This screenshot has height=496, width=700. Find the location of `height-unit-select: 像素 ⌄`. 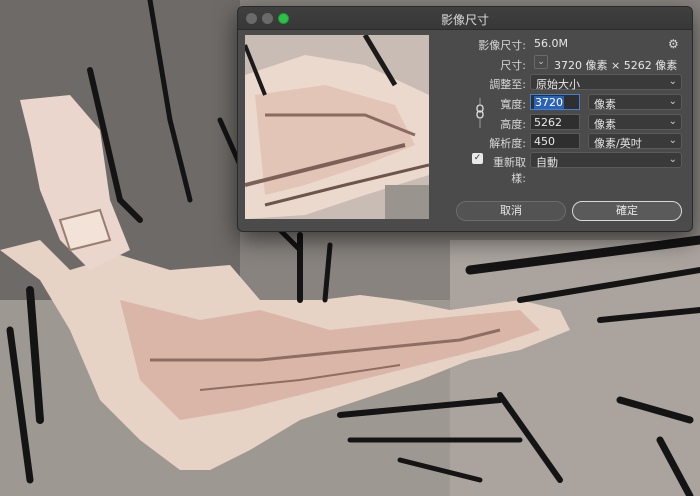

height-unit-select: 像素 ⌄ is located at coordinates (635, 122).